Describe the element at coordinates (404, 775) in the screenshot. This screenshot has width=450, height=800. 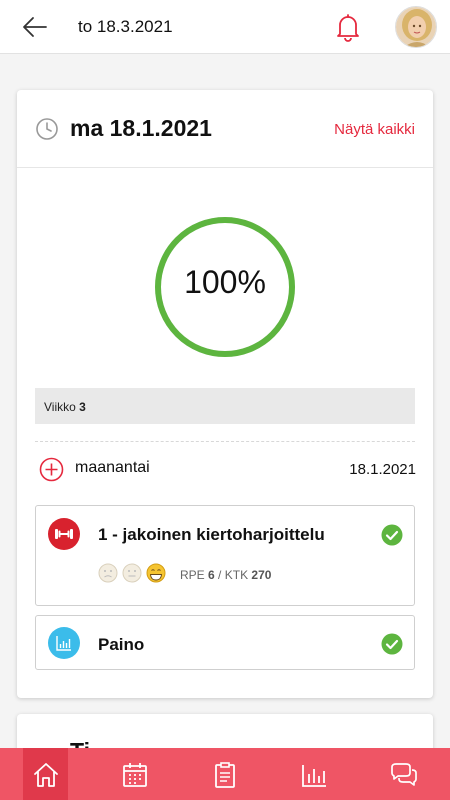
I see `chat-icon` at that location.